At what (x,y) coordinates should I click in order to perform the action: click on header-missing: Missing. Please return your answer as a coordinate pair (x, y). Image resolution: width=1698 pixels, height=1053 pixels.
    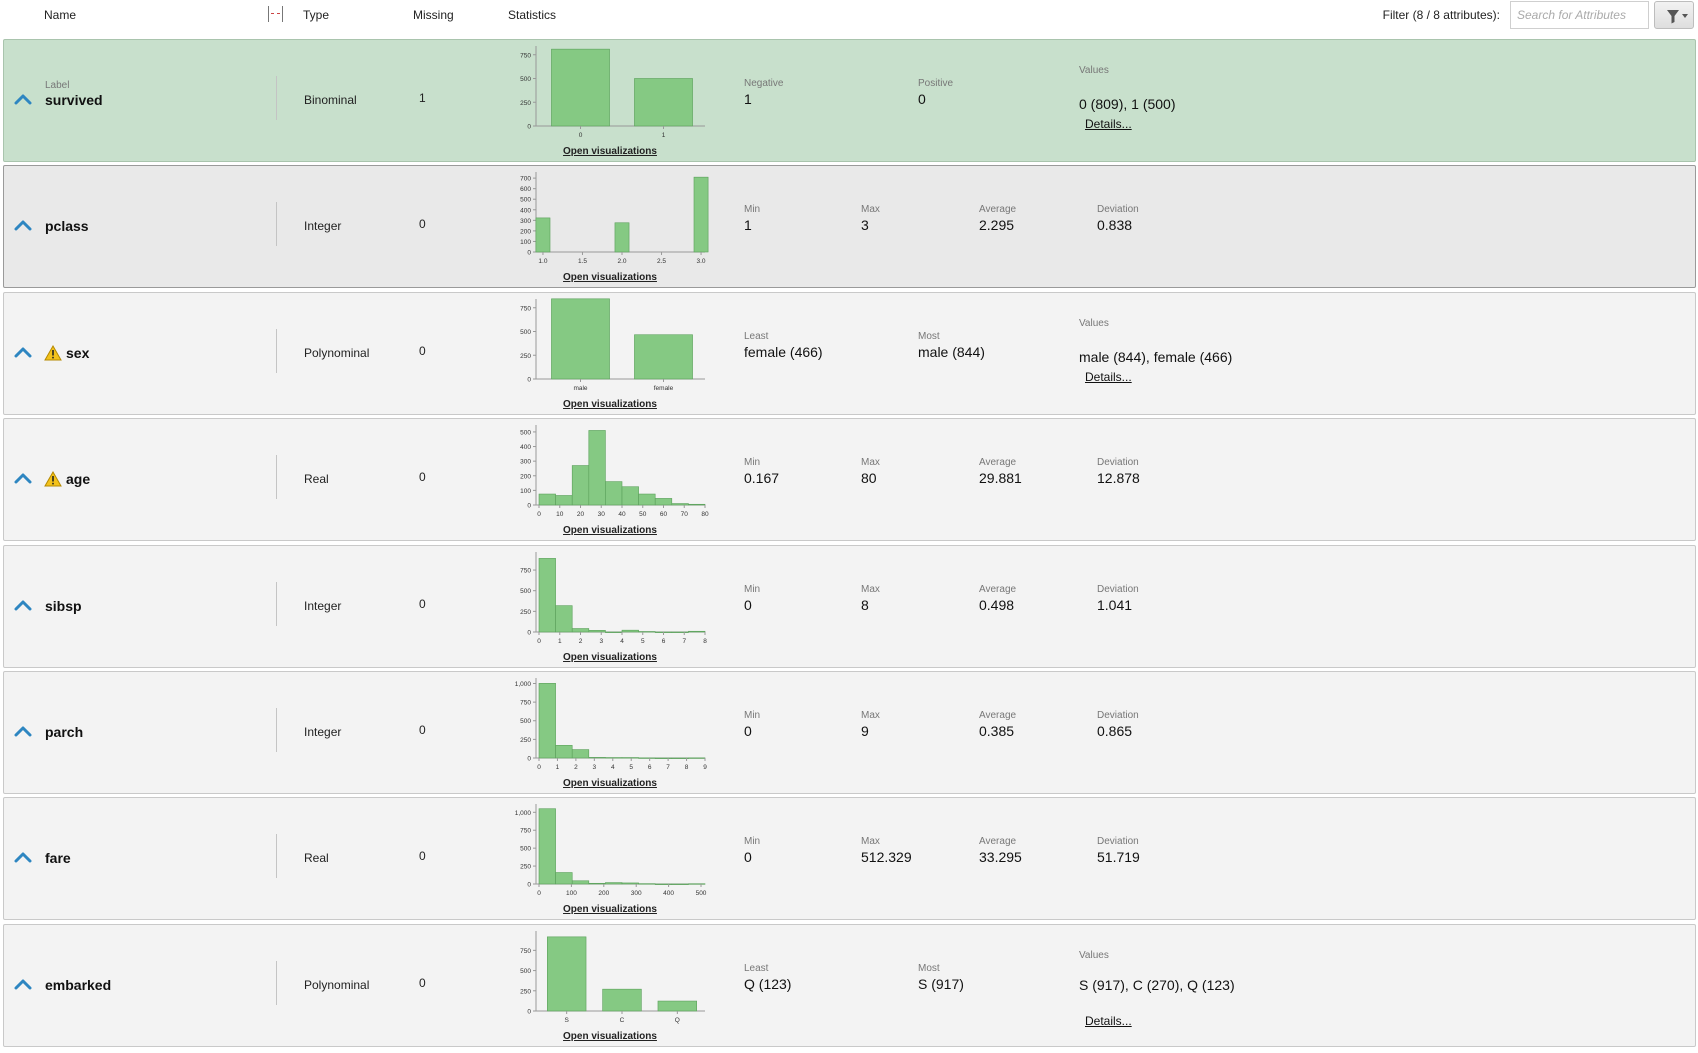
    Looking at the image, I should click on (433, 15).